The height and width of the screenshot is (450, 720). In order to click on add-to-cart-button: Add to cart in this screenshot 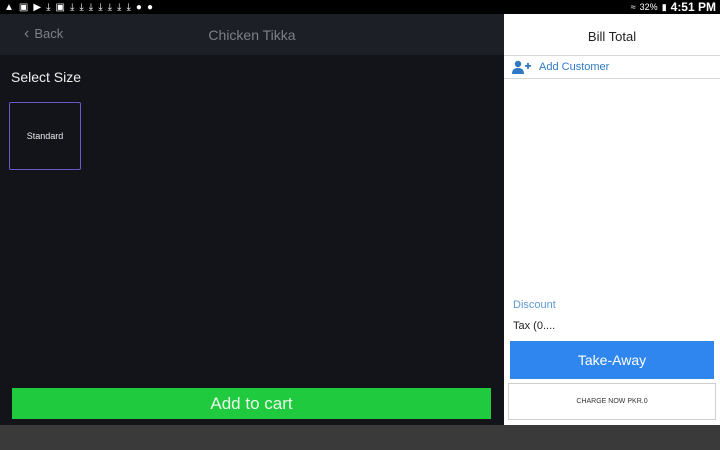, I will do `click(251, 403)`.